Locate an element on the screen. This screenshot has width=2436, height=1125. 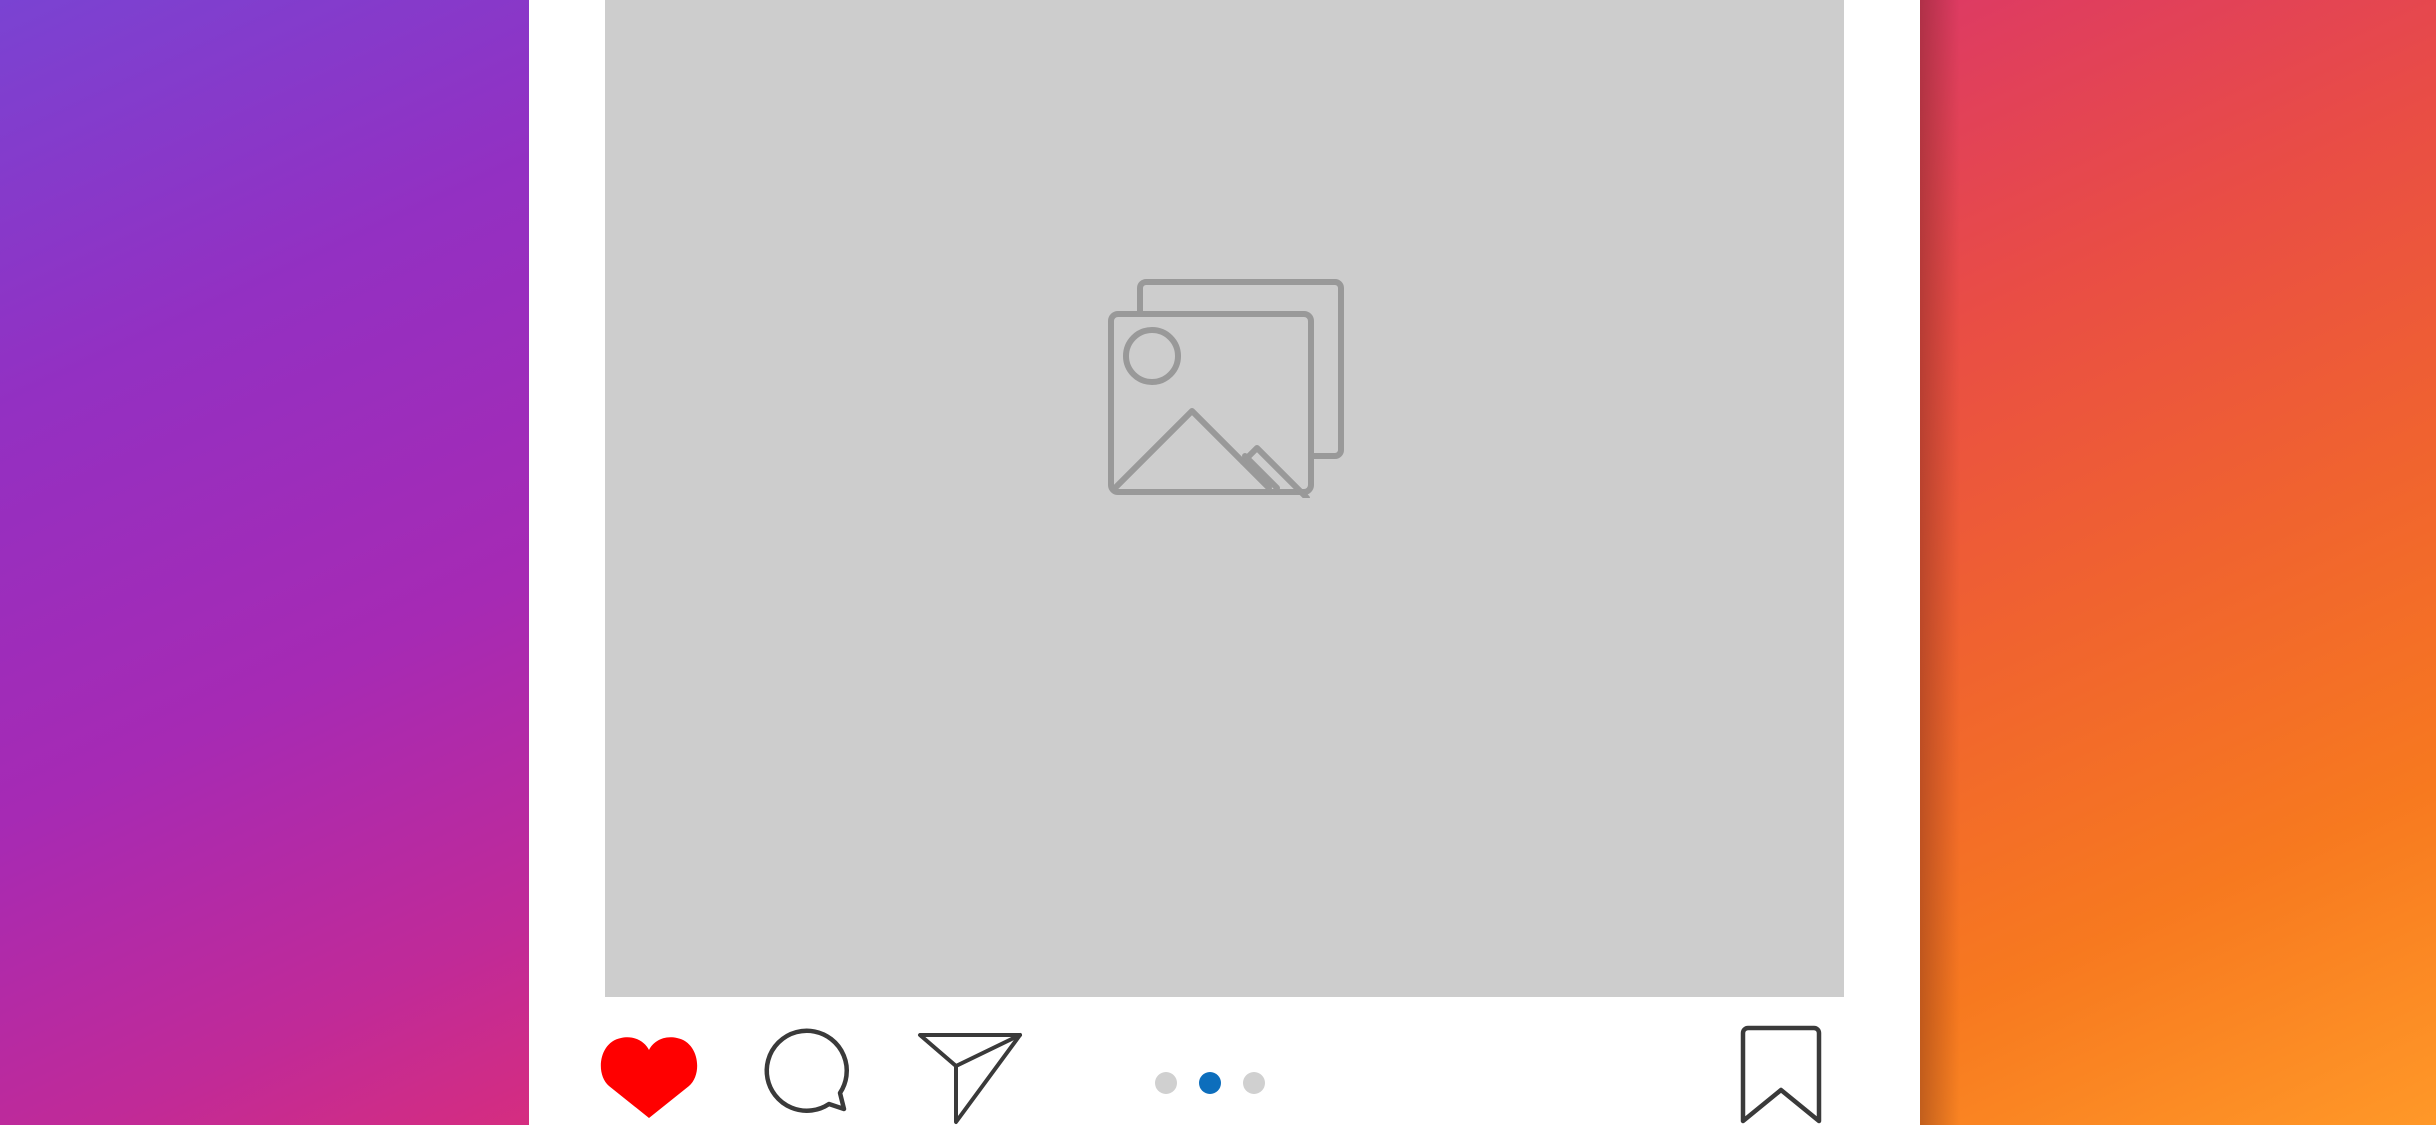
image-gallery-icon is located at coordinates (1226, 388).